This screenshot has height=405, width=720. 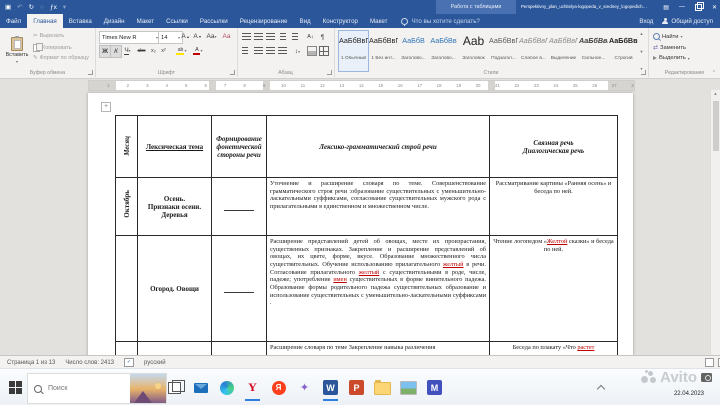 What do you see at coordinates (148, 388) in the screenshot?
I see `news-weather-widget` at bounding box center [148, 388].